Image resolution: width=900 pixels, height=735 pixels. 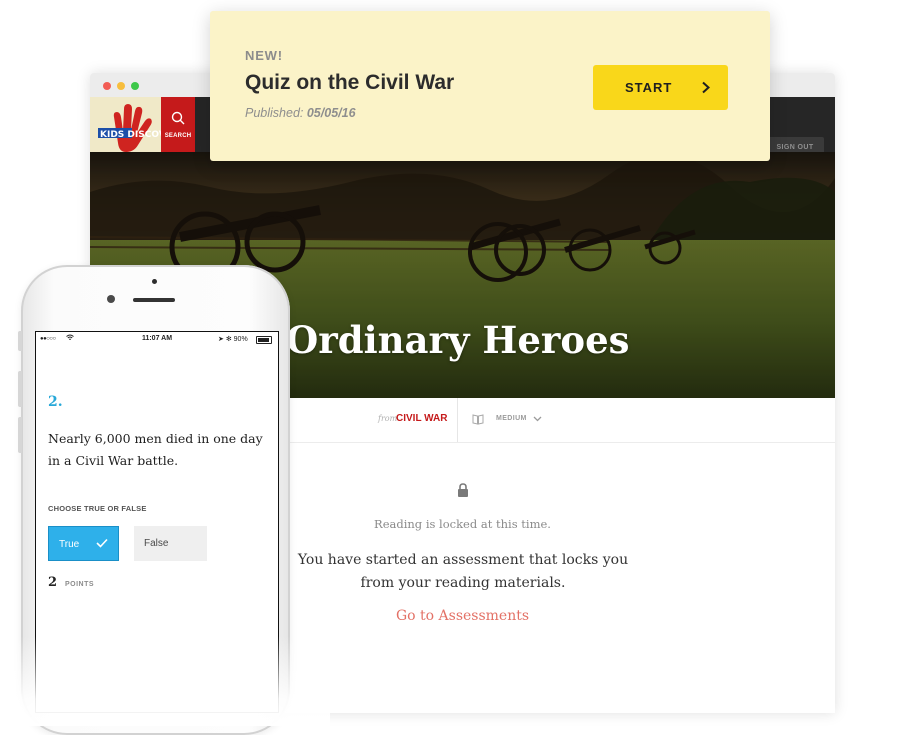 I want to click on front-camera-icon, so click(x=111, y=299).